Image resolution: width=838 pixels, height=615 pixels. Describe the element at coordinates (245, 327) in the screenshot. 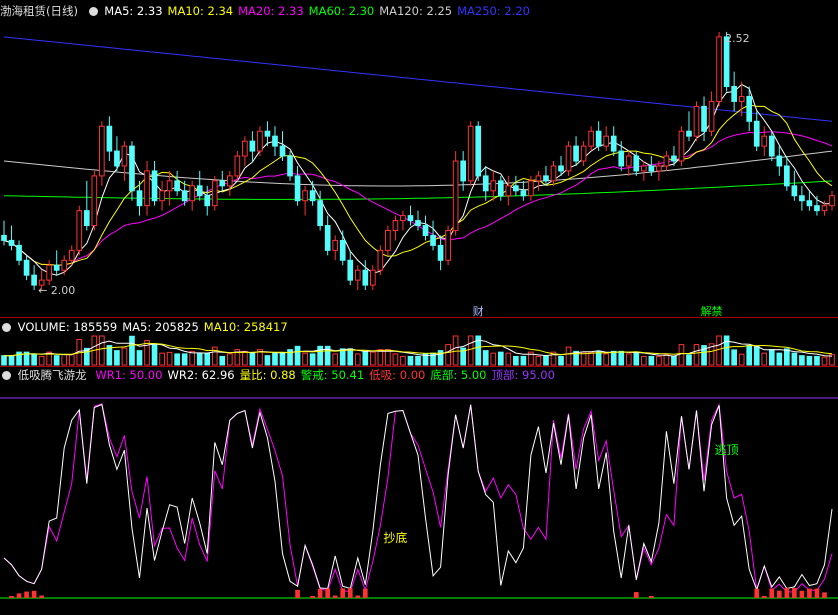

I see `legend-ma10: MA10: 258417` at that location.